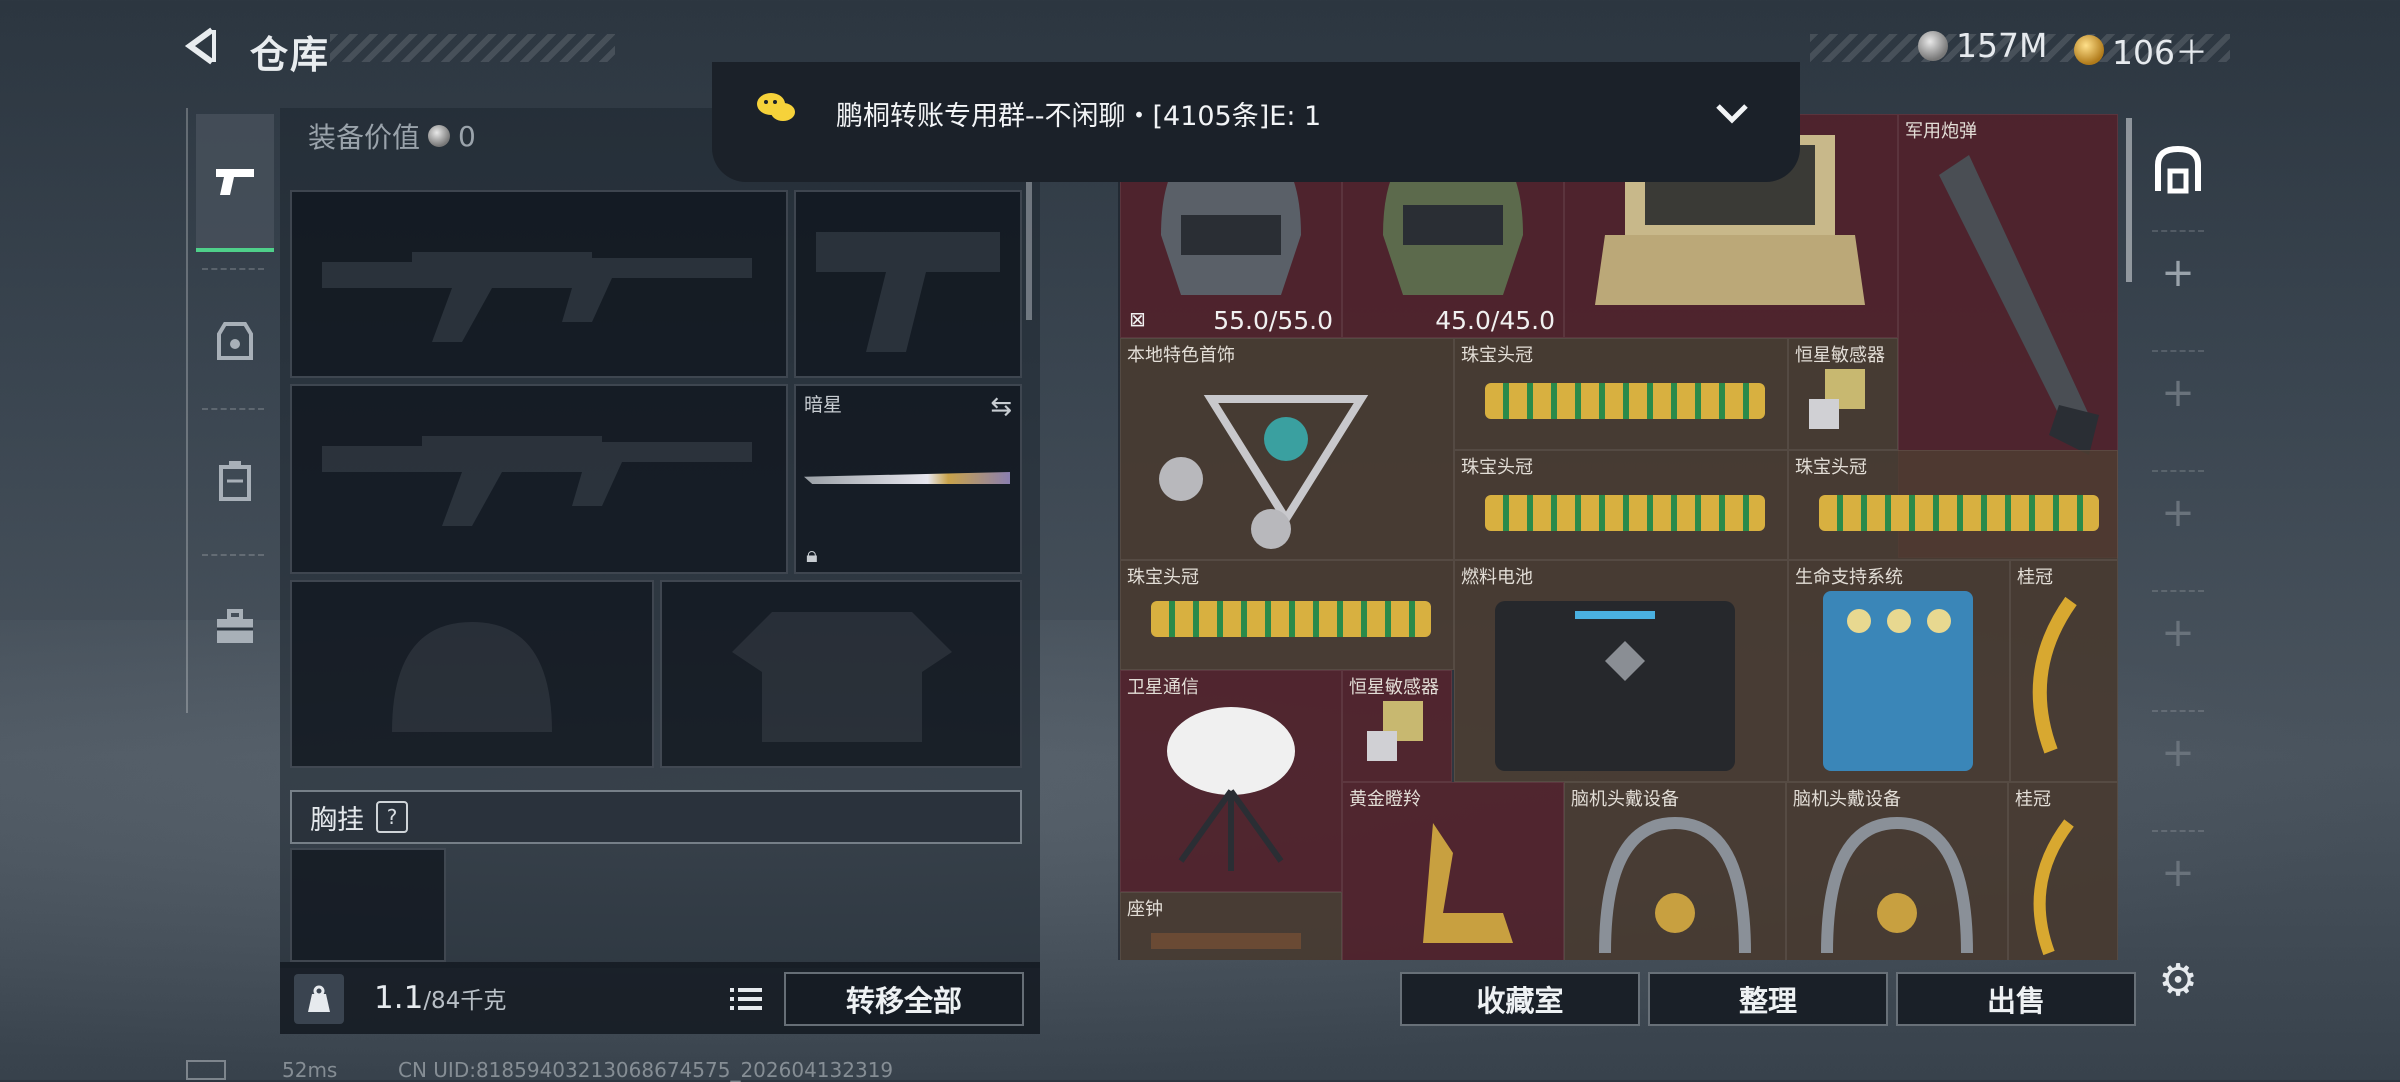 This screenshot has height=1082, width=2400. I want to click on briefcase-icon, so click(235, 626).